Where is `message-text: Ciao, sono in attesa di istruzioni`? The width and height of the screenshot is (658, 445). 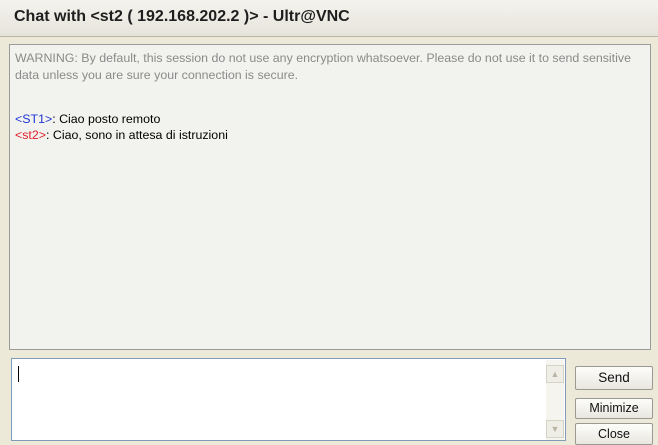
message-text: Ciao, sono in attesa di istruzioni is located at coordinates (140, 135).